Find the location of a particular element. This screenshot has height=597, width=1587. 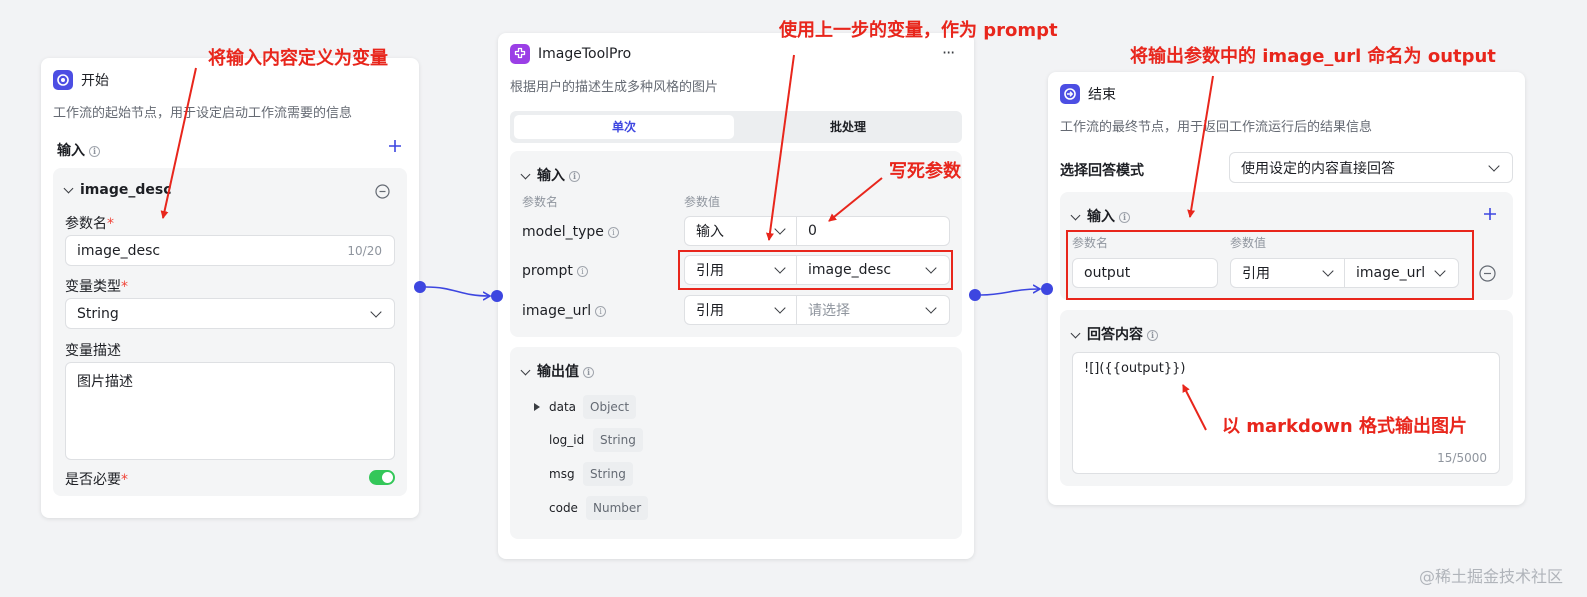

annotation-2: 使用上一步的变量，作为 prompt is located at coordinates (918, 30).